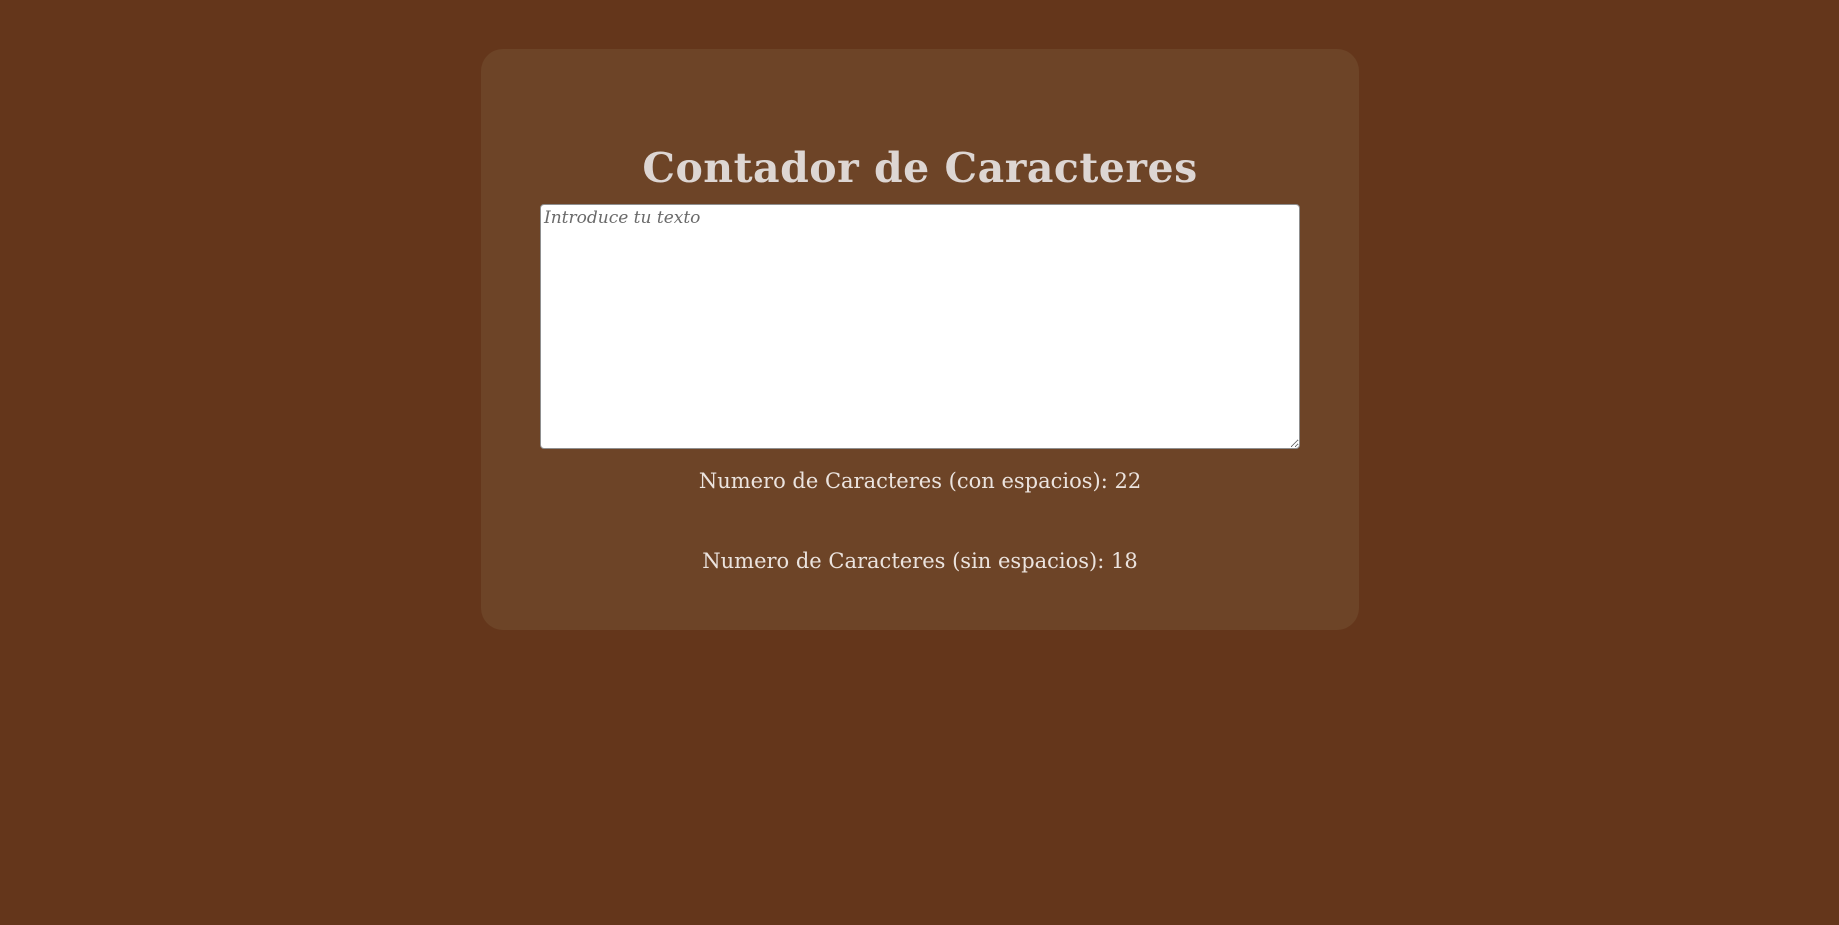 This screenshot has width=1839, height=925. What do you see at coordinates (920, 481) in the screenshot?
I see `count-with-spaces: Numero de Caracteres (con espacios): 22` at bounding box center [920, 481].